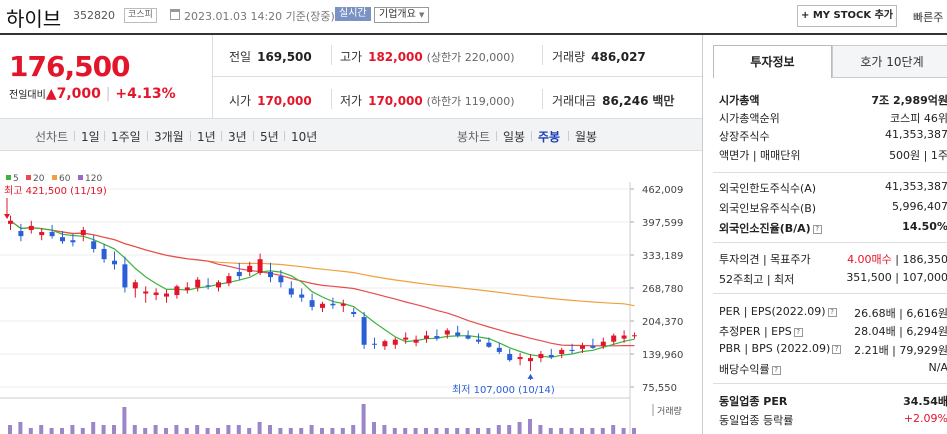 The width and height of the screenshot is (947, 434). I want to click on stat-open: 시가 170,000, so click(270, 100).